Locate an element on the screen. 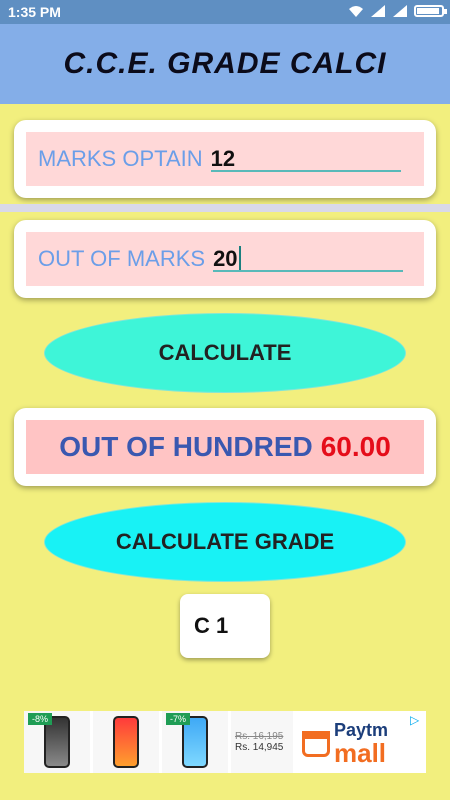  discount-badge-2: -7% is located at coordinates (178, 719).